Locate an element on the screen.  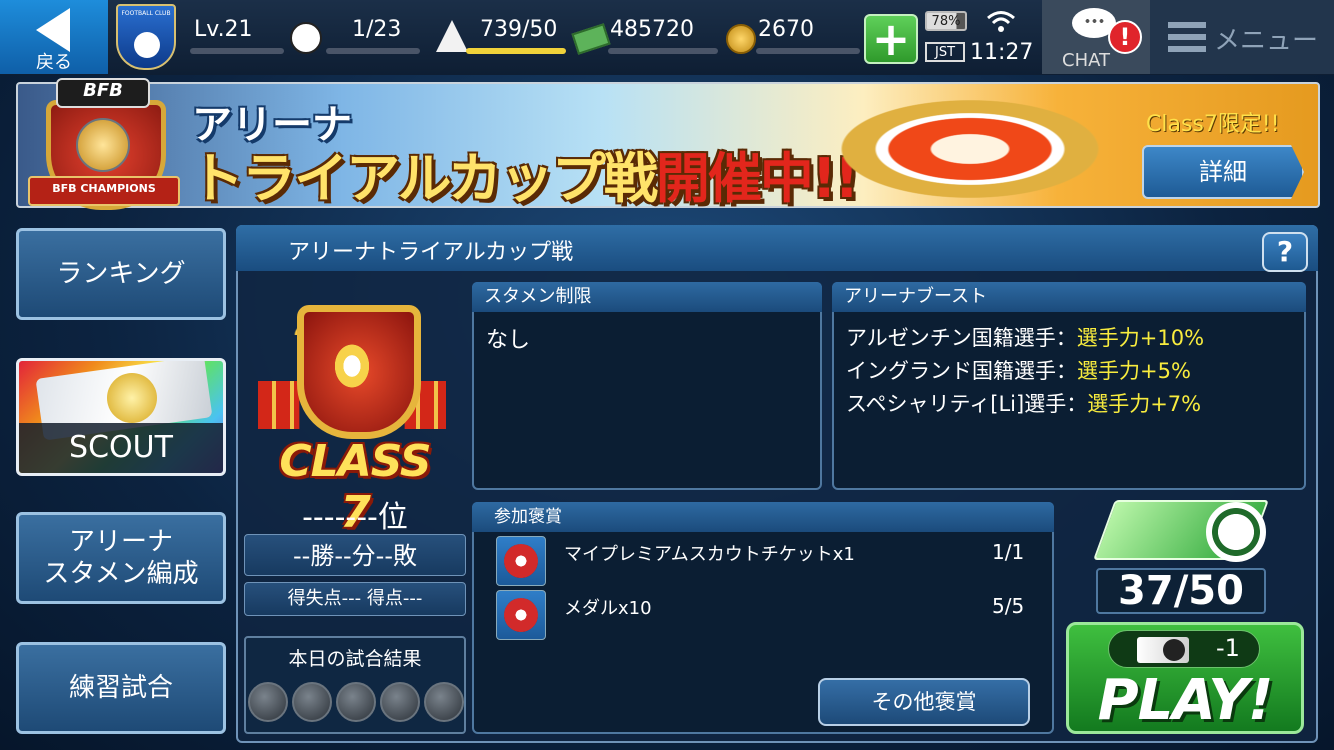
arena-panel-title: アリーナトライアルカップ戦 is located at coordinates (431, 252).